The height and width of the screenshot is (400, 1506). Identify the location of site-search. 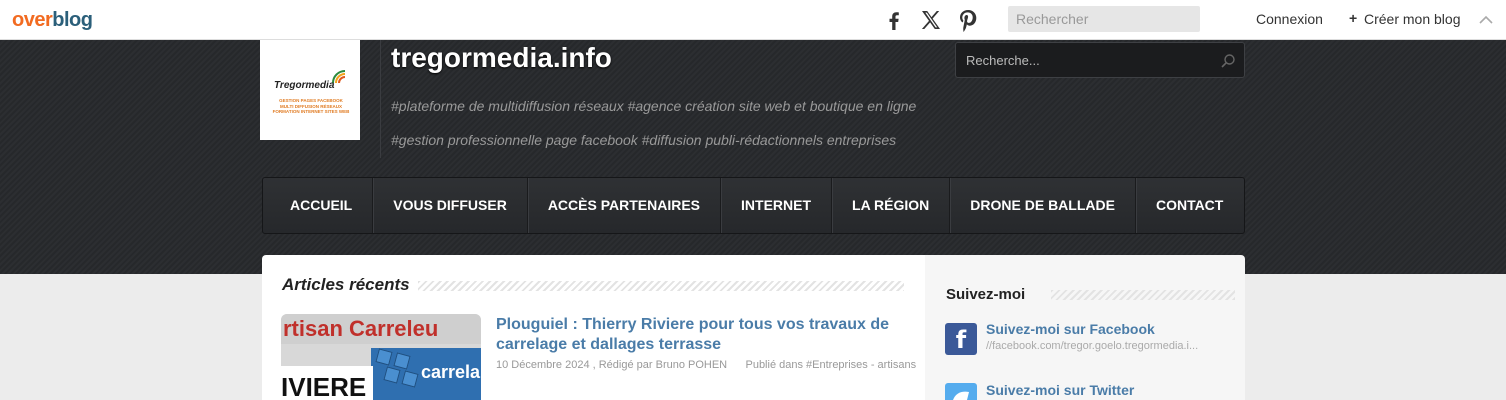
(1100, 60).